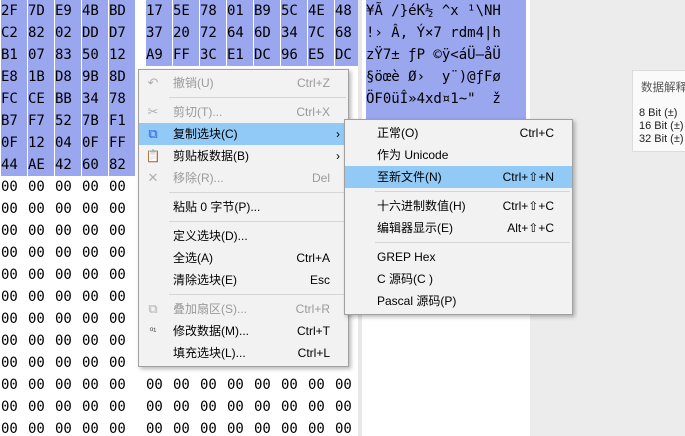 Image resolution: width=685 pixels, height=436 pixels. Describe the element at coordinates (243, 178) in the screenshot. I see `menu-remove: ✕ 移除(R)... Del` at that location.